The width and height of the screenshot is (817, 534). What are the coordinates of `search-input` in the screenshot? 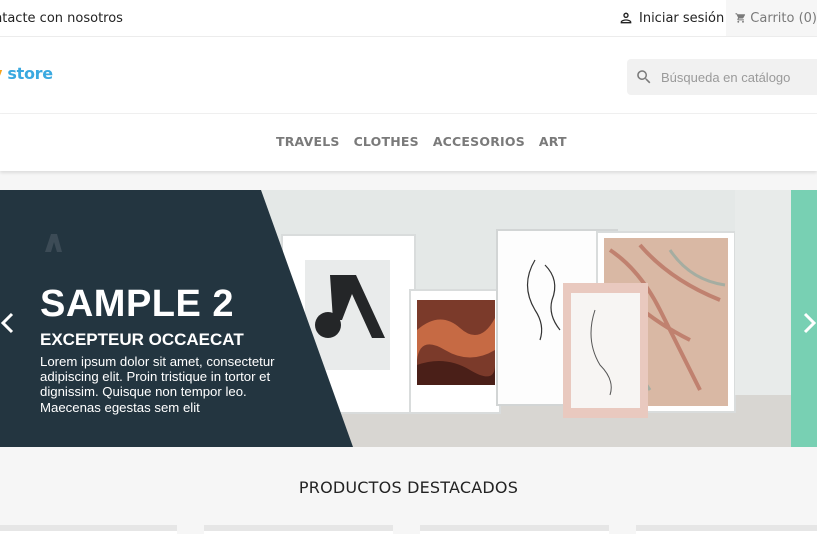 It's located at (736, 77).